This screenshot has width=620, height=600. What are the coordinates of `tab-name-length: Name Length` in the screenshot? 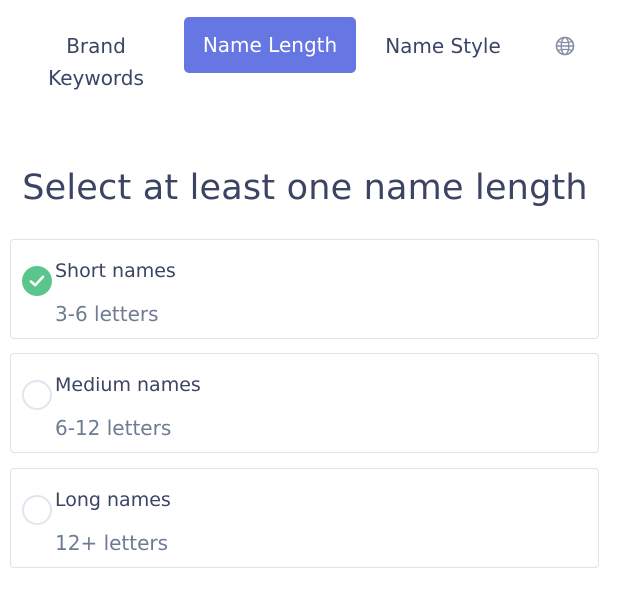 It's located at (270, 45).